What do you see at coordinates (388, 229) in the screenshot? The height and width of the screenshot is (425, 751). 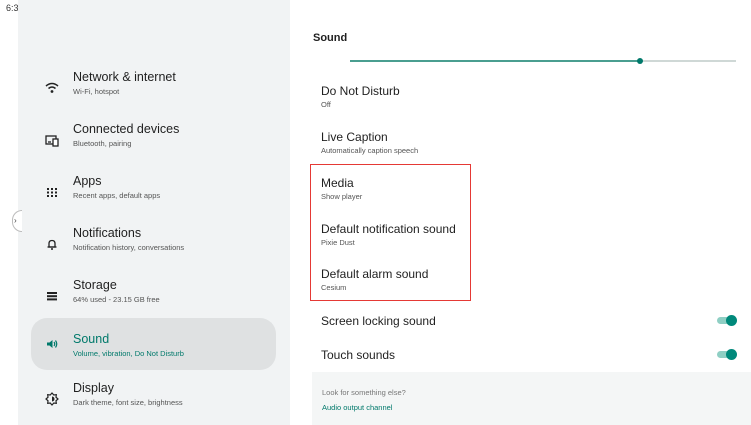 I see `pref-title: Default notification sound` at bounding box center [388, 229].